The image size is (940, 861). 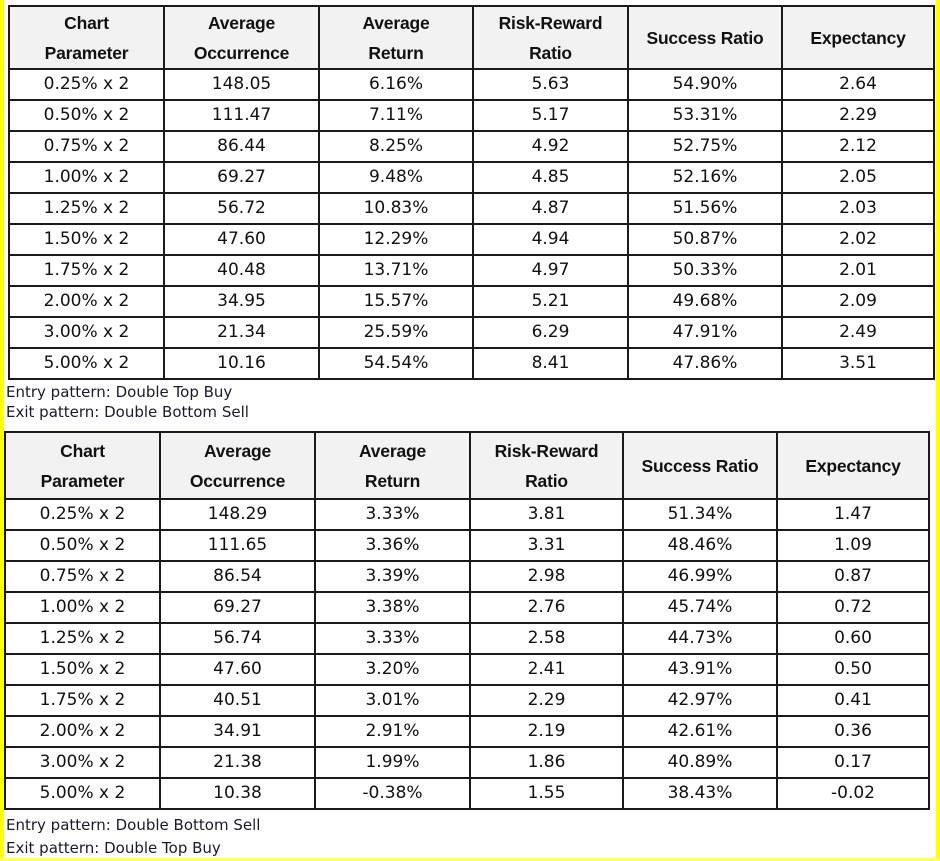 What do you see at coordinates (237, 545) in the screenshot?
I see `cell-average-occurrence: 111.65` at bounding box center [237, 545].